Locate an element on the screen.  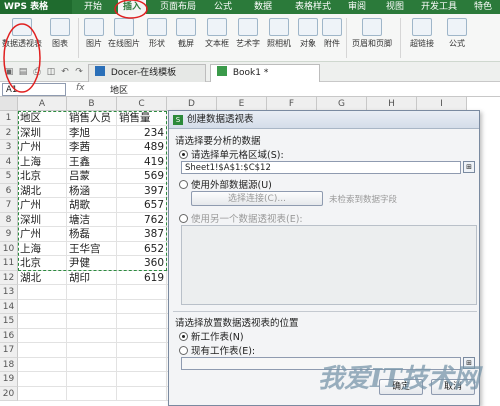
annotation-circle-pivot-button is located at coordinates (22, 58).